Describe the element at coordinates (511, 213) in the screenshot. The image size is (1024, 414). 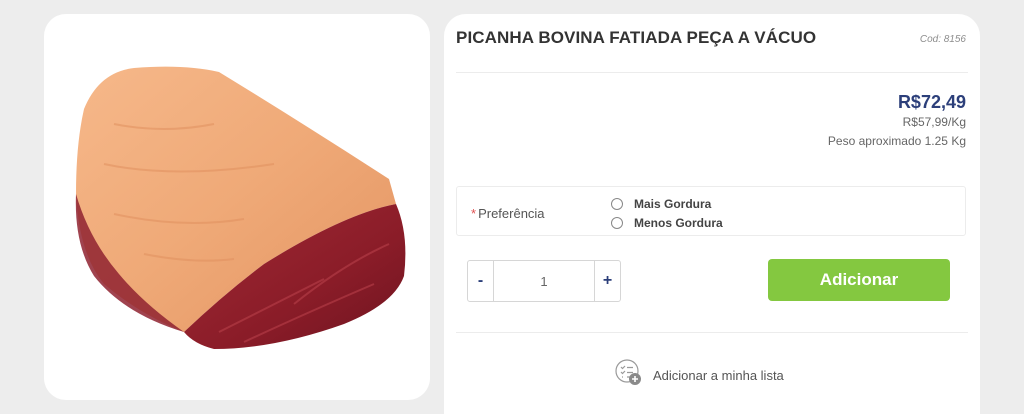
I see `preference-label-text: Preferência` at that location.